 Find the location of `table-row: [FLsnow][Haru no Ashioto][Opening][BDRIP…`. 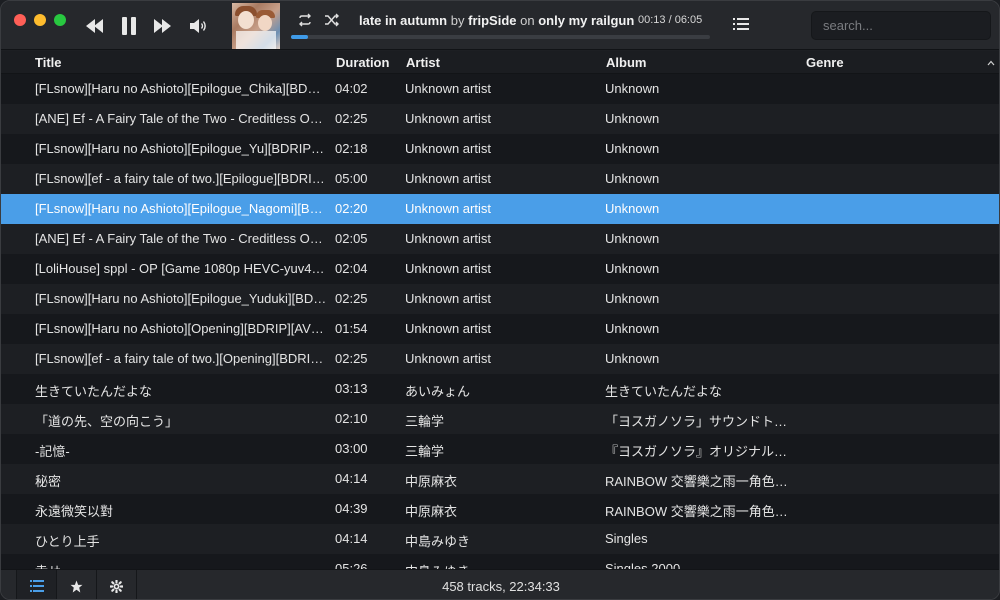

table-row: [FLsnow][Haru no Ashioto][Opening][BDRIP… is located at coordinates (500, 329).